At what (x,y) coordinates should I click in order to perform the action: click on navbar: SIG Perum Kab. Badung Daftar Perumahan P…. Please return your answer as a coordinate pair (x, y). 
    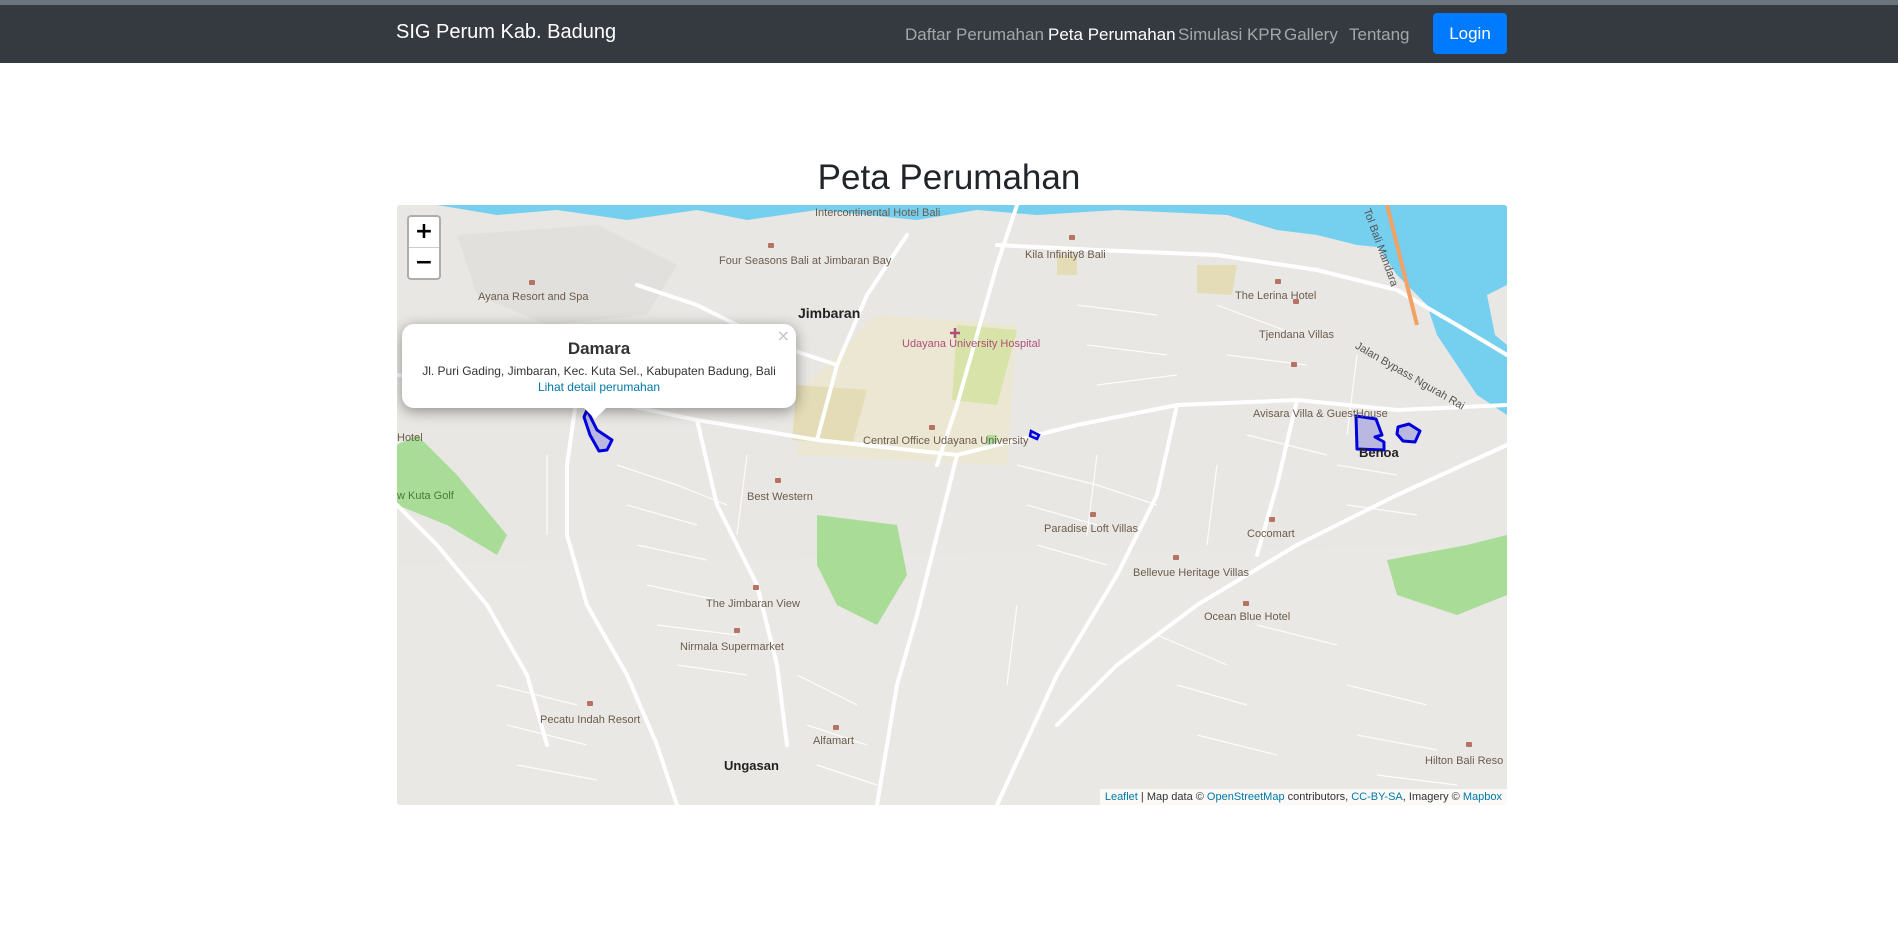
    Looking at the image, I should click on (949, 34).